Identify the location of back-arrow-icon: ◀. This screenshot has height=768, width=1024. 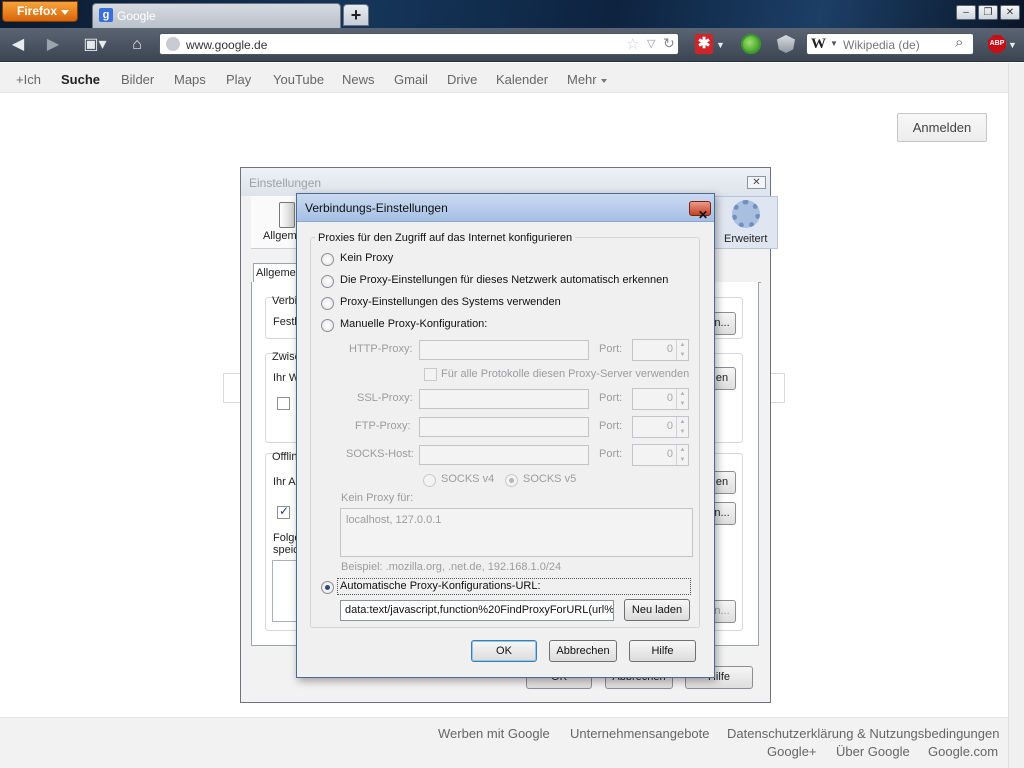
(18, 45).